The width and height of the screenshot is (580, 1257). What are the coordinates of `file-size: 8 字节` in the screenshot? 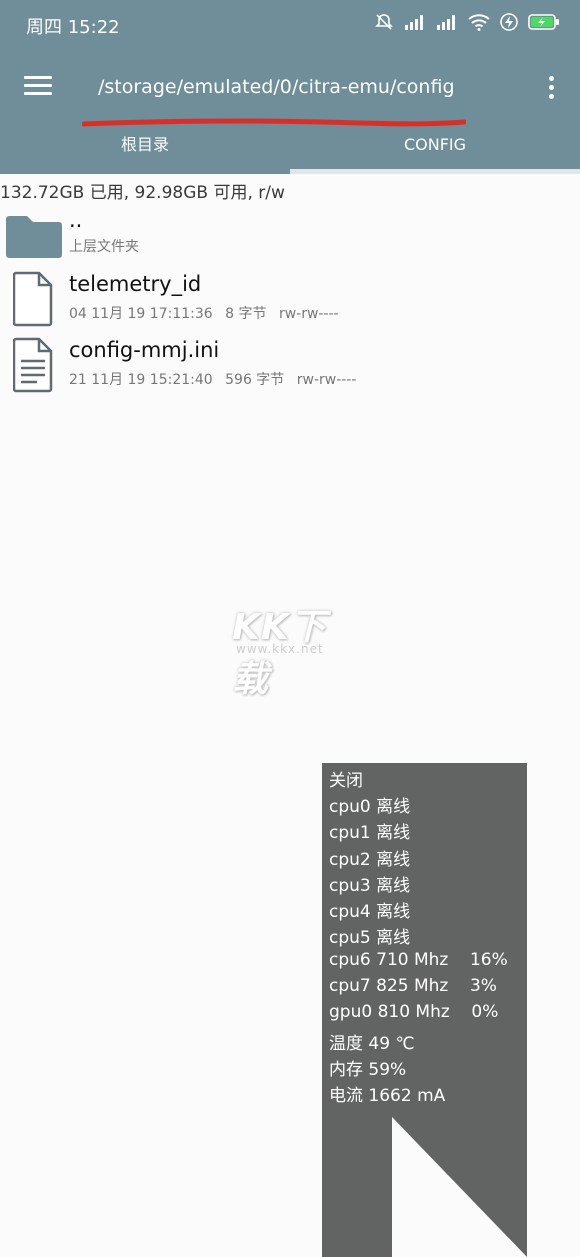 It's located at (246, 314).